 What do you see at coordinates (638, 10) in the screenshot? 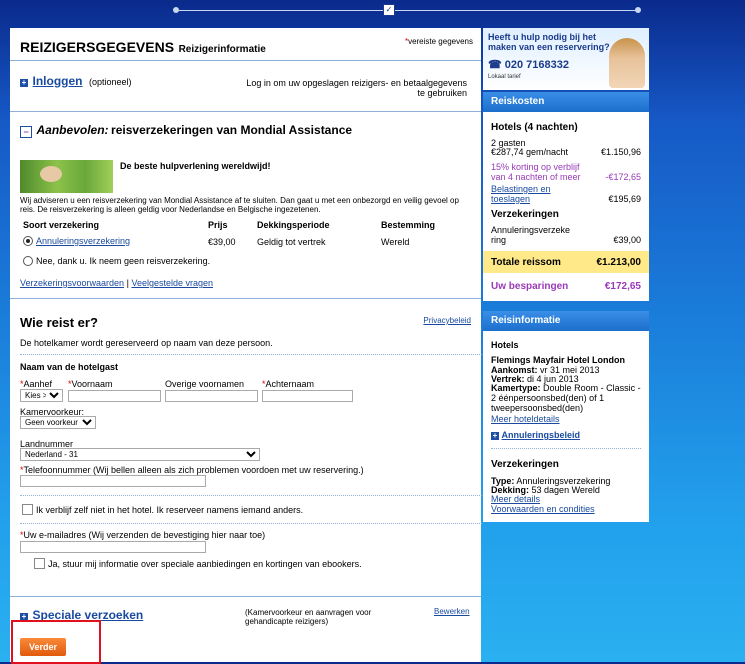
I see `progress-step-end` at bounding box center [638, 10].